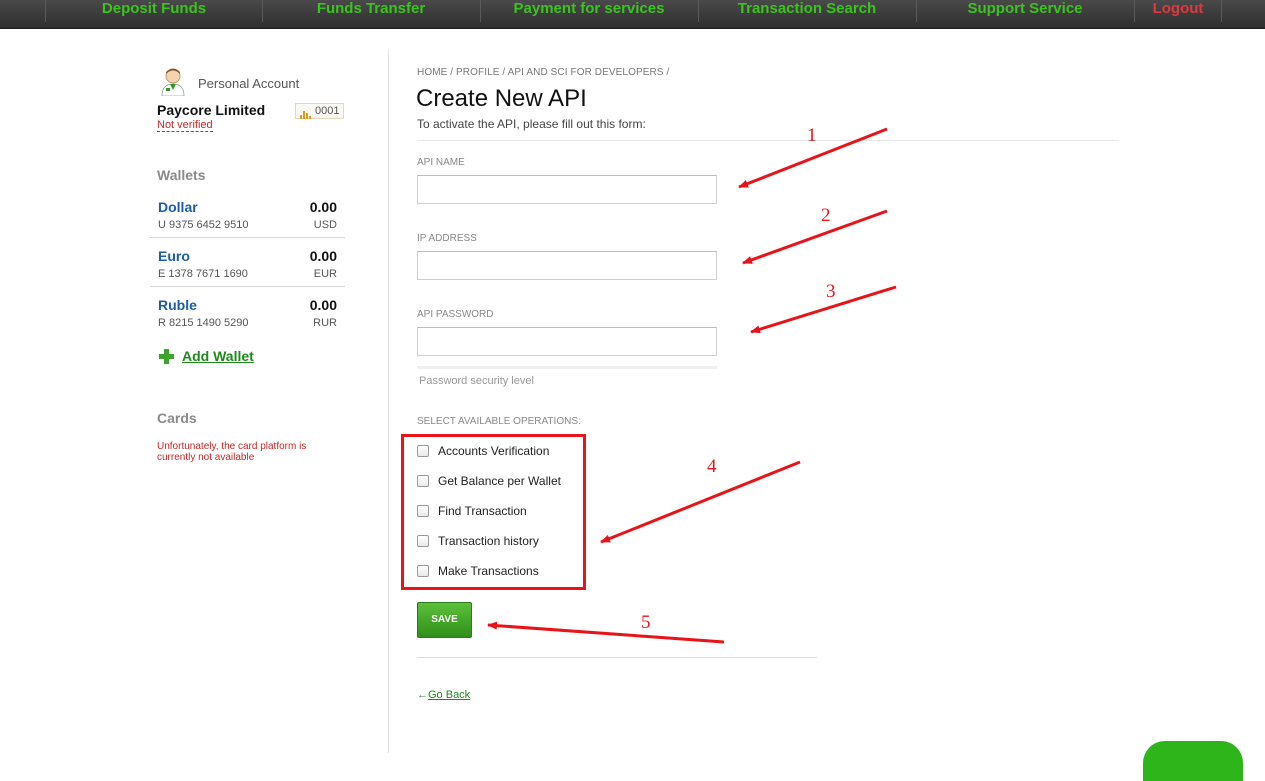 Image resolution: width=1265 pixels, height=781 pixels. What do you see at coordinates (1193, 761) in the screenshot?
I see `chat-widget-button` at bounding box center [1193, 761].